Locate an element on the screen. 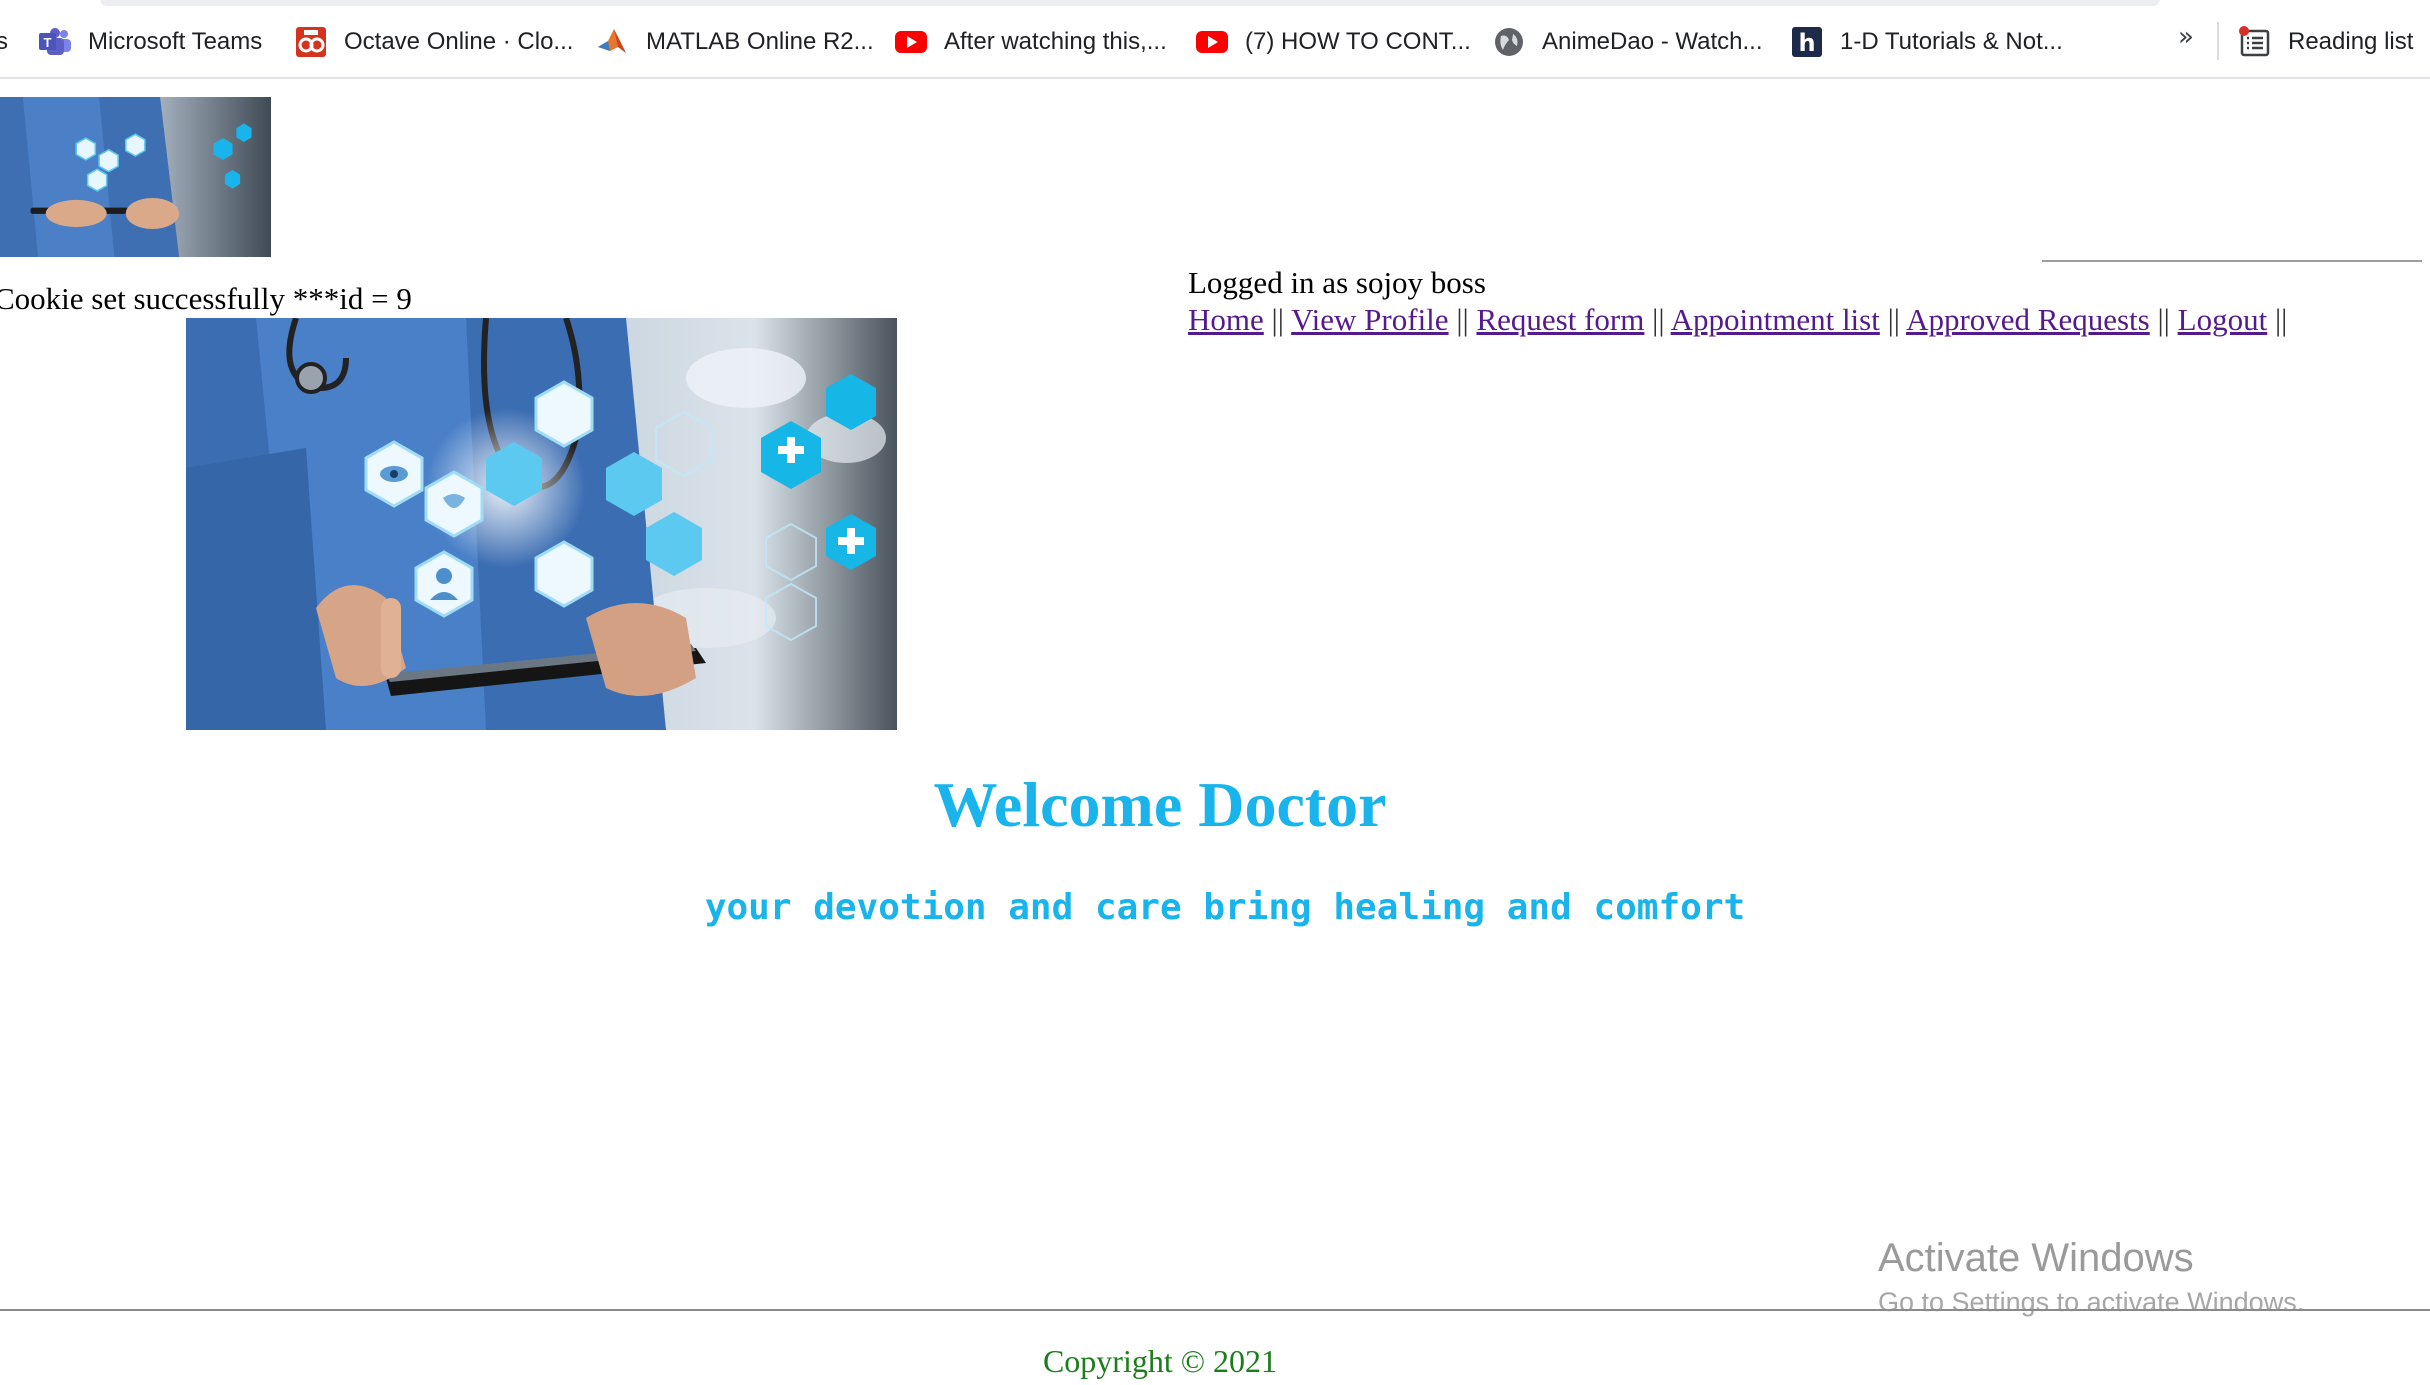 The image size is (2430, 1385). activation-subtitle: Go to Settings to activate Windows. is located at coordinates (2091, 1302).